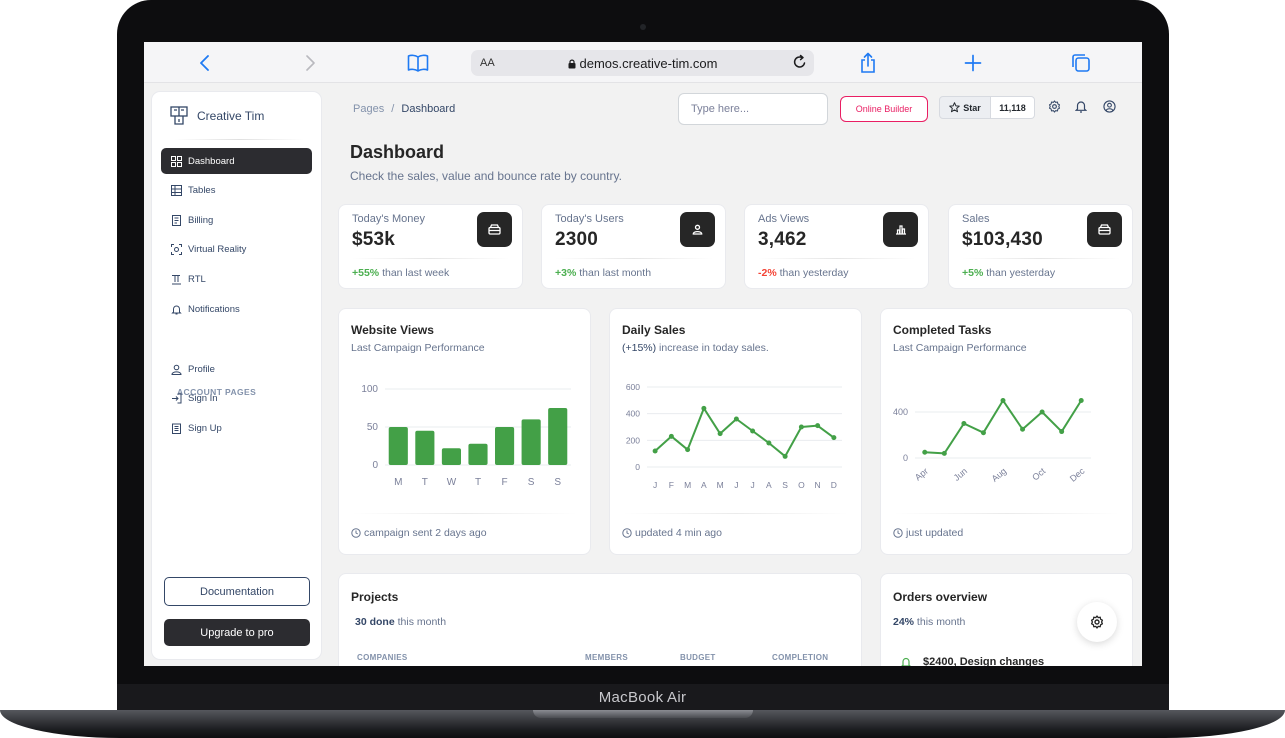 The width and height of the screenshot is (1285, 738). What do you see at coordinates (868, 63) in the screenshot?
I see `share-icon` at bounding box center [868, 63].